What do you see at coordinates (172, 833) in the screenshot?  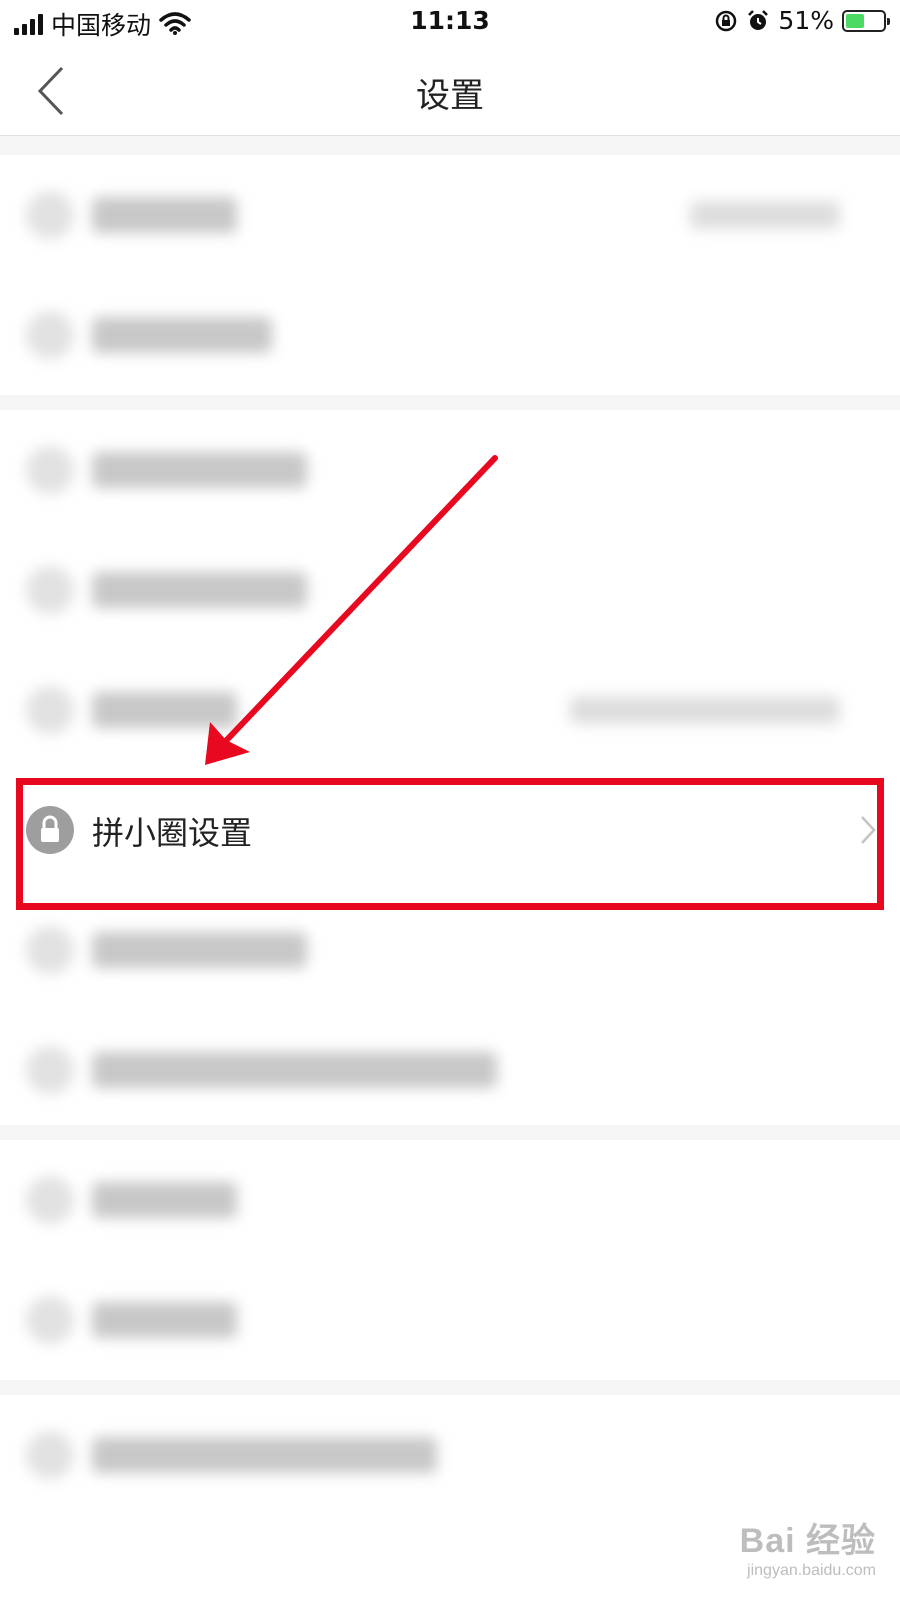 I see `pinxiaoquan-settings-label: 拼小圈设置` at bounding box center [172, 833].